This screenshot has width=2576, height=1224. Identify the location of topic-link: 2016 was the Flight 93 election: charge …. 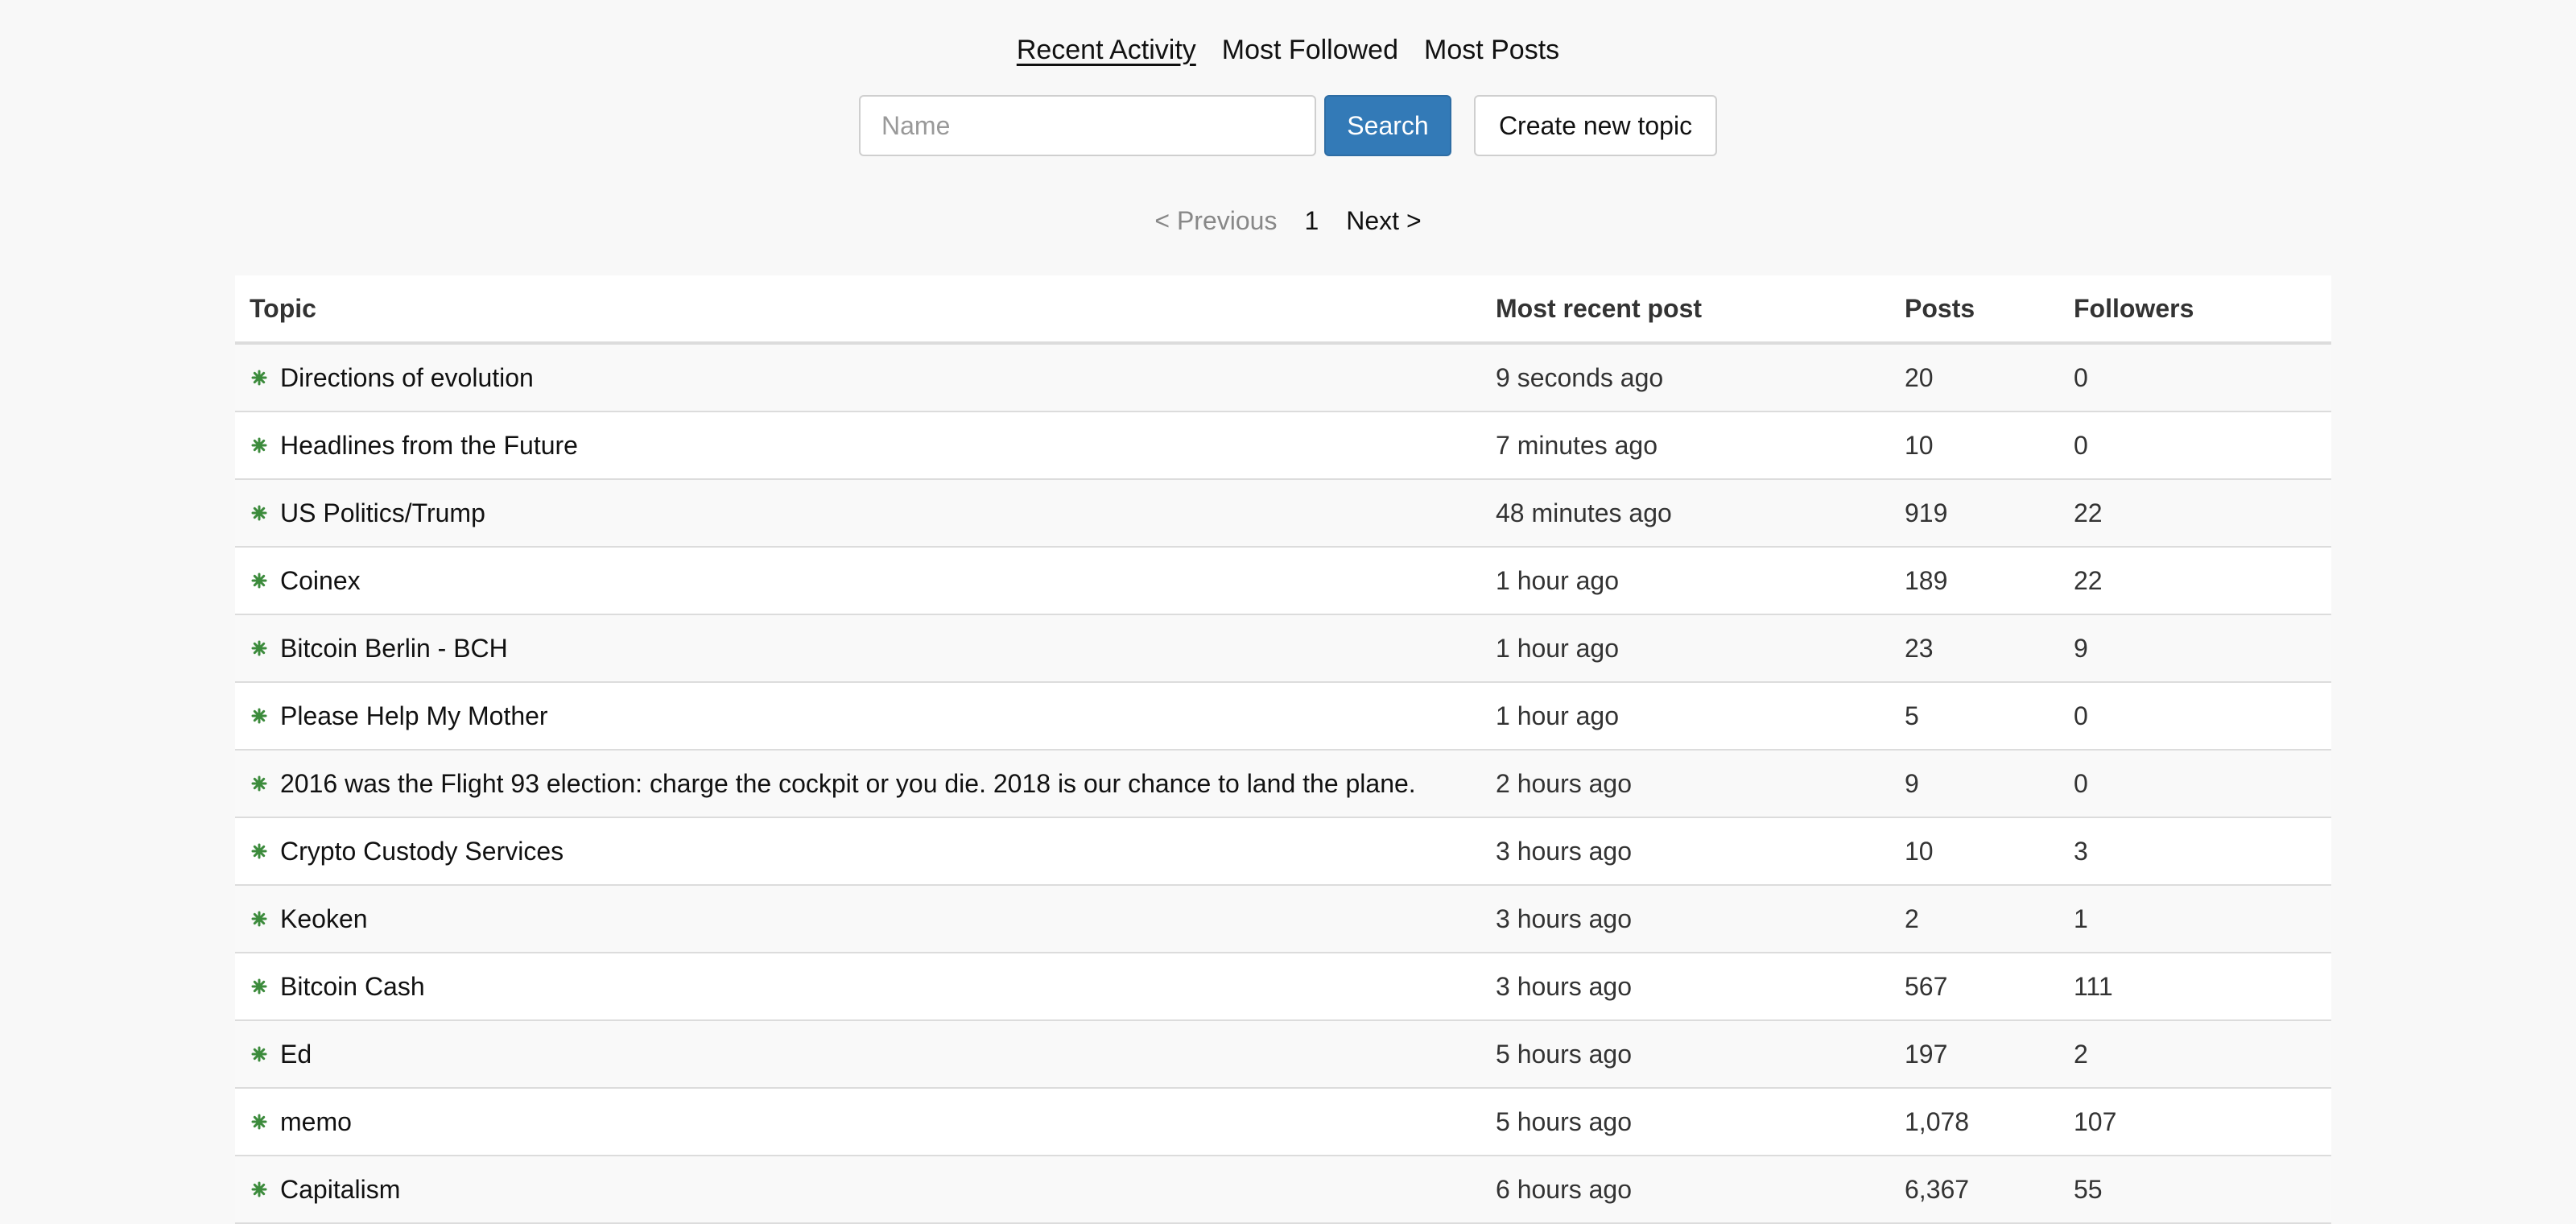
(848, 784).